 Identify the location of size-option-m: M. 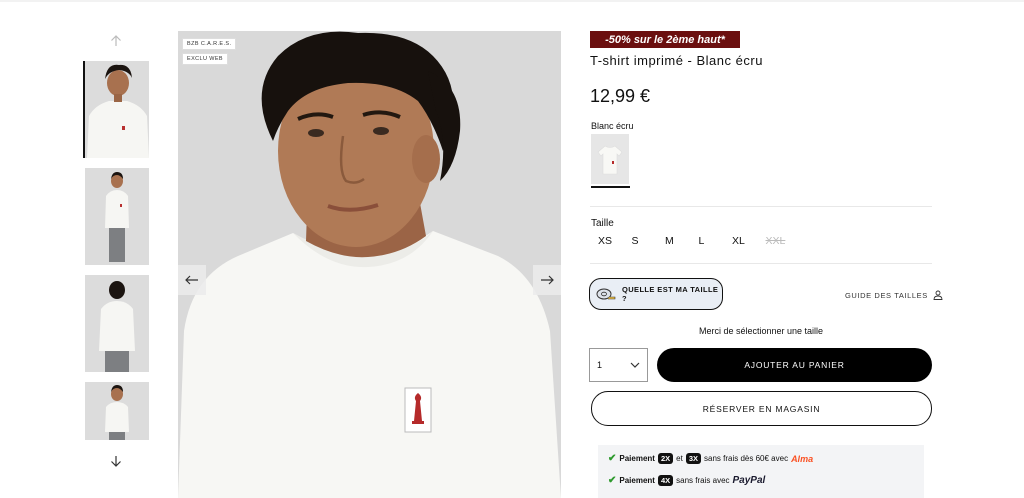
(676, 241).